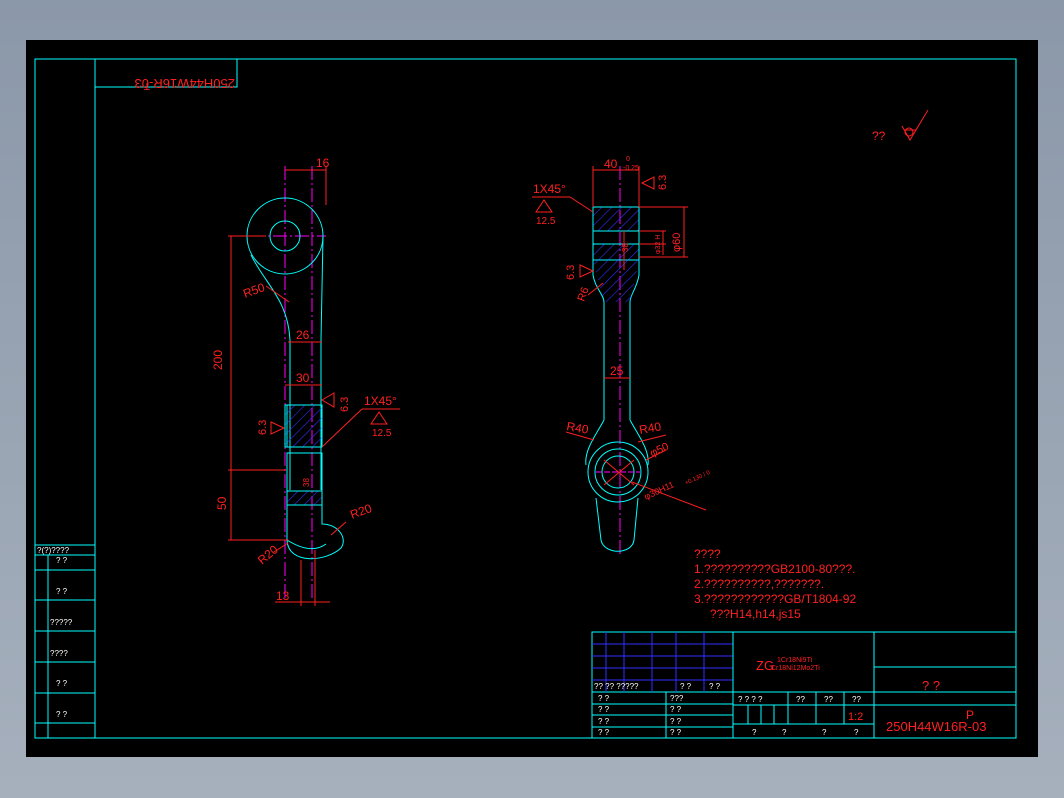 This screenshot has height=798, width=1064. What do you see at coordinates (549, 189) in the screenshot?
I see `right-chamfer: 1X45°` at bounding box center [549, 189].